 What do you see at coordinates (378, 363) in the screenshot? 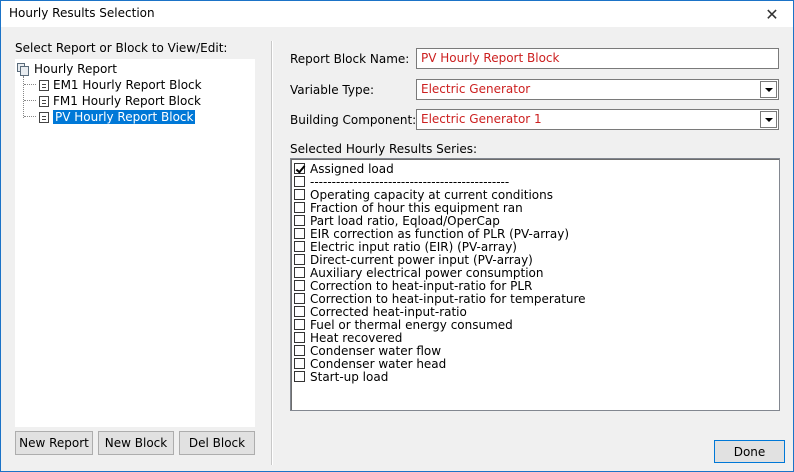
I see `series-item-label: Condenser water head` at bounding box center [378, 363].